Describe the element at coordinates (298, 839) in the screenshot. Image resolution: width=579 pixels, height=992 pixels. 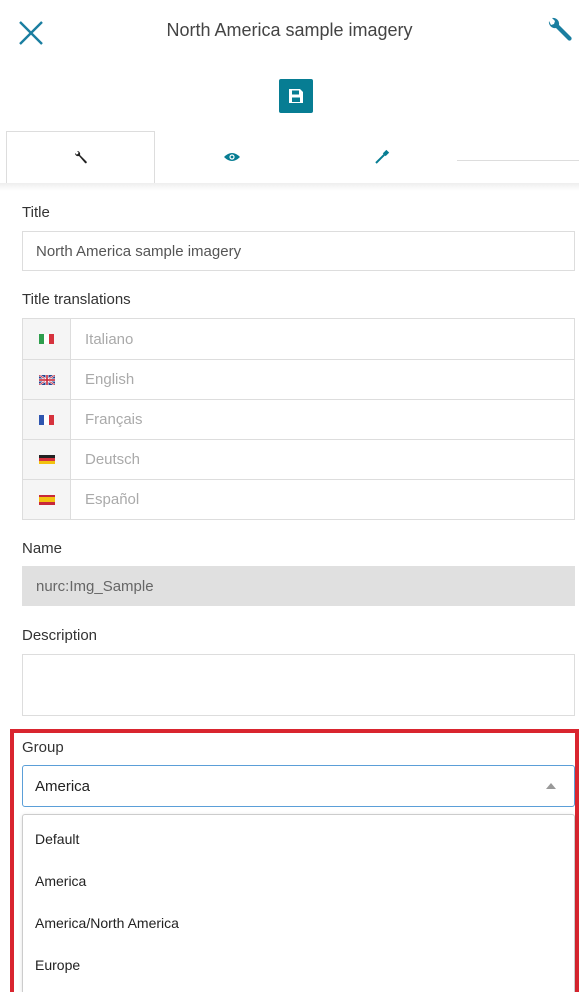
I see `group-option-default: Default` at that location.